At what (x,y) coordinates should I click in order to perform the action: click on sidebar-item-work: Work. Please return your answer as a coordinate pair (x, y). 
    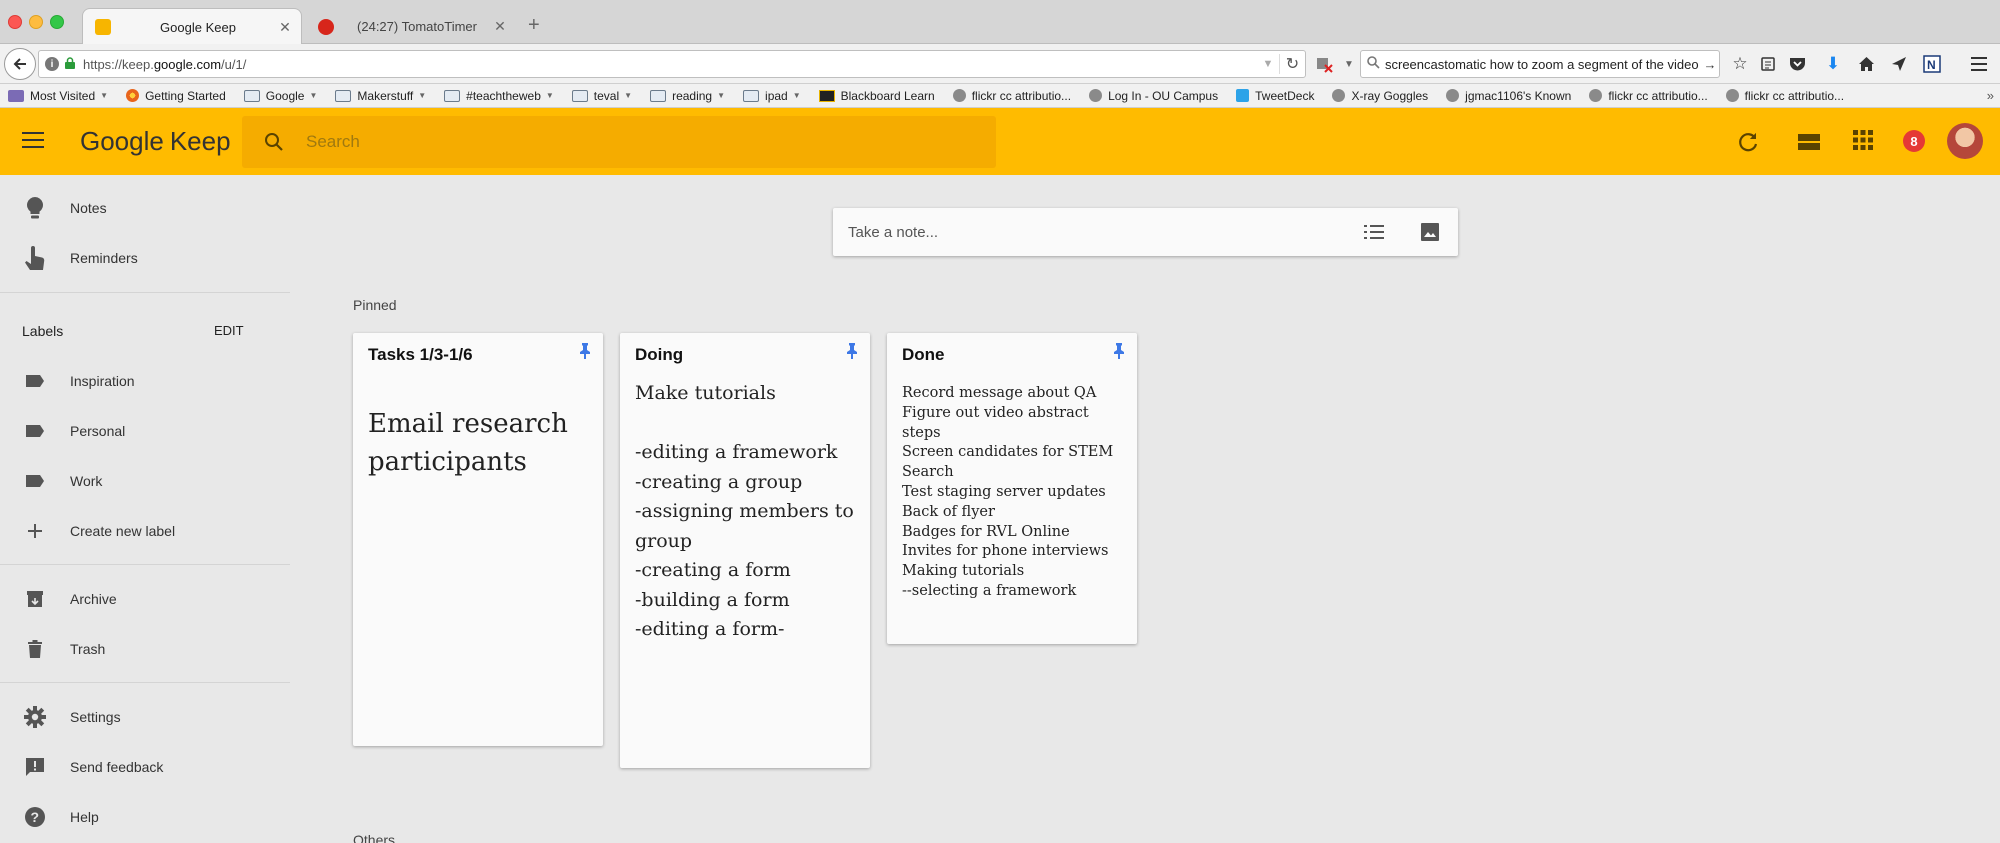
    Looking at the image, I should click on (145, 481).